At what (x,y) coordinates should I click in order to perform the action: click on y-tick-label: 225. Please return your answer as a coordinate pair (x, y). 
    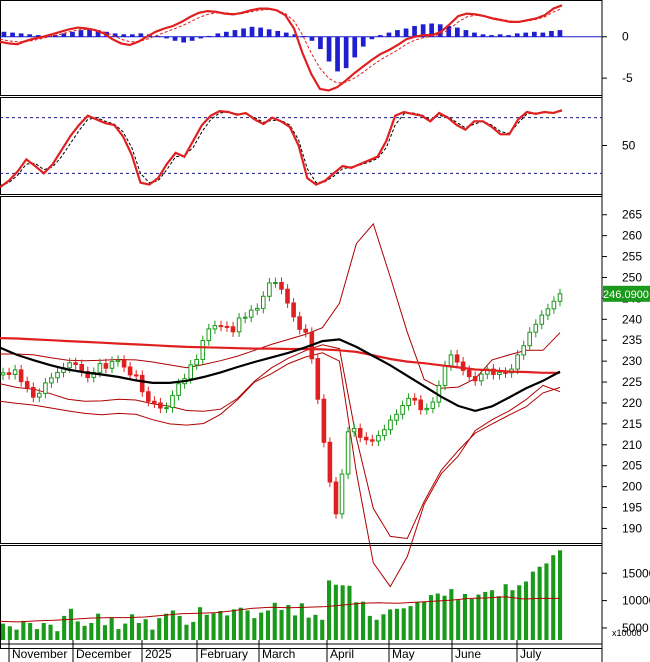
    Looking at the image, I should click on (632, 382).